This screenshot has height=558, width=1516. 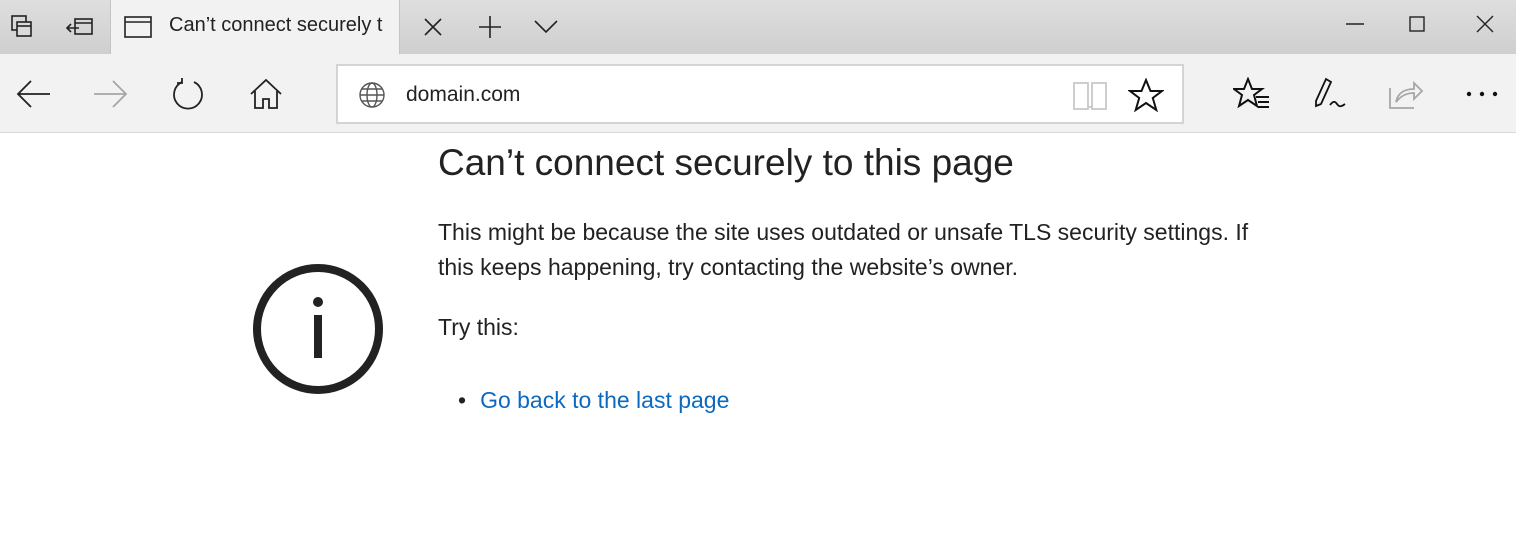 I want to click on tab-title: Can’t connect securely t, so click(x=276, y=25).